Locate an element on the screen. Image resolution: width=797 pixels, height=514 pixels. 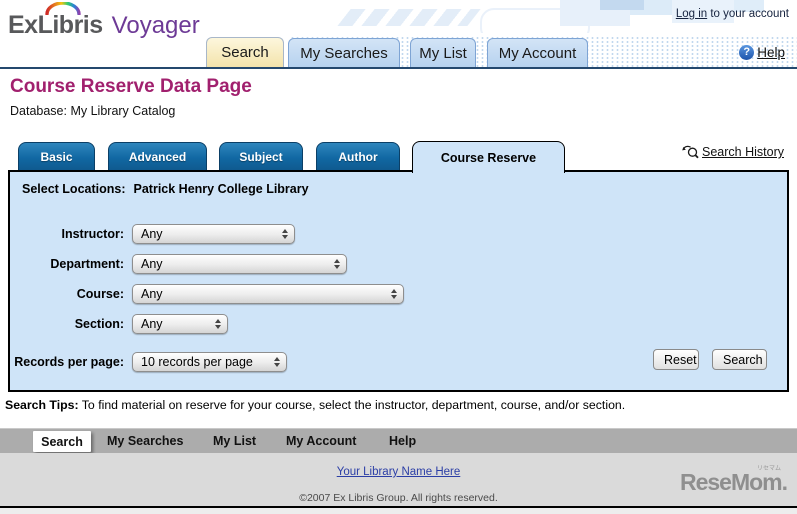
section-select: Any is located at coordinates (180, 324).